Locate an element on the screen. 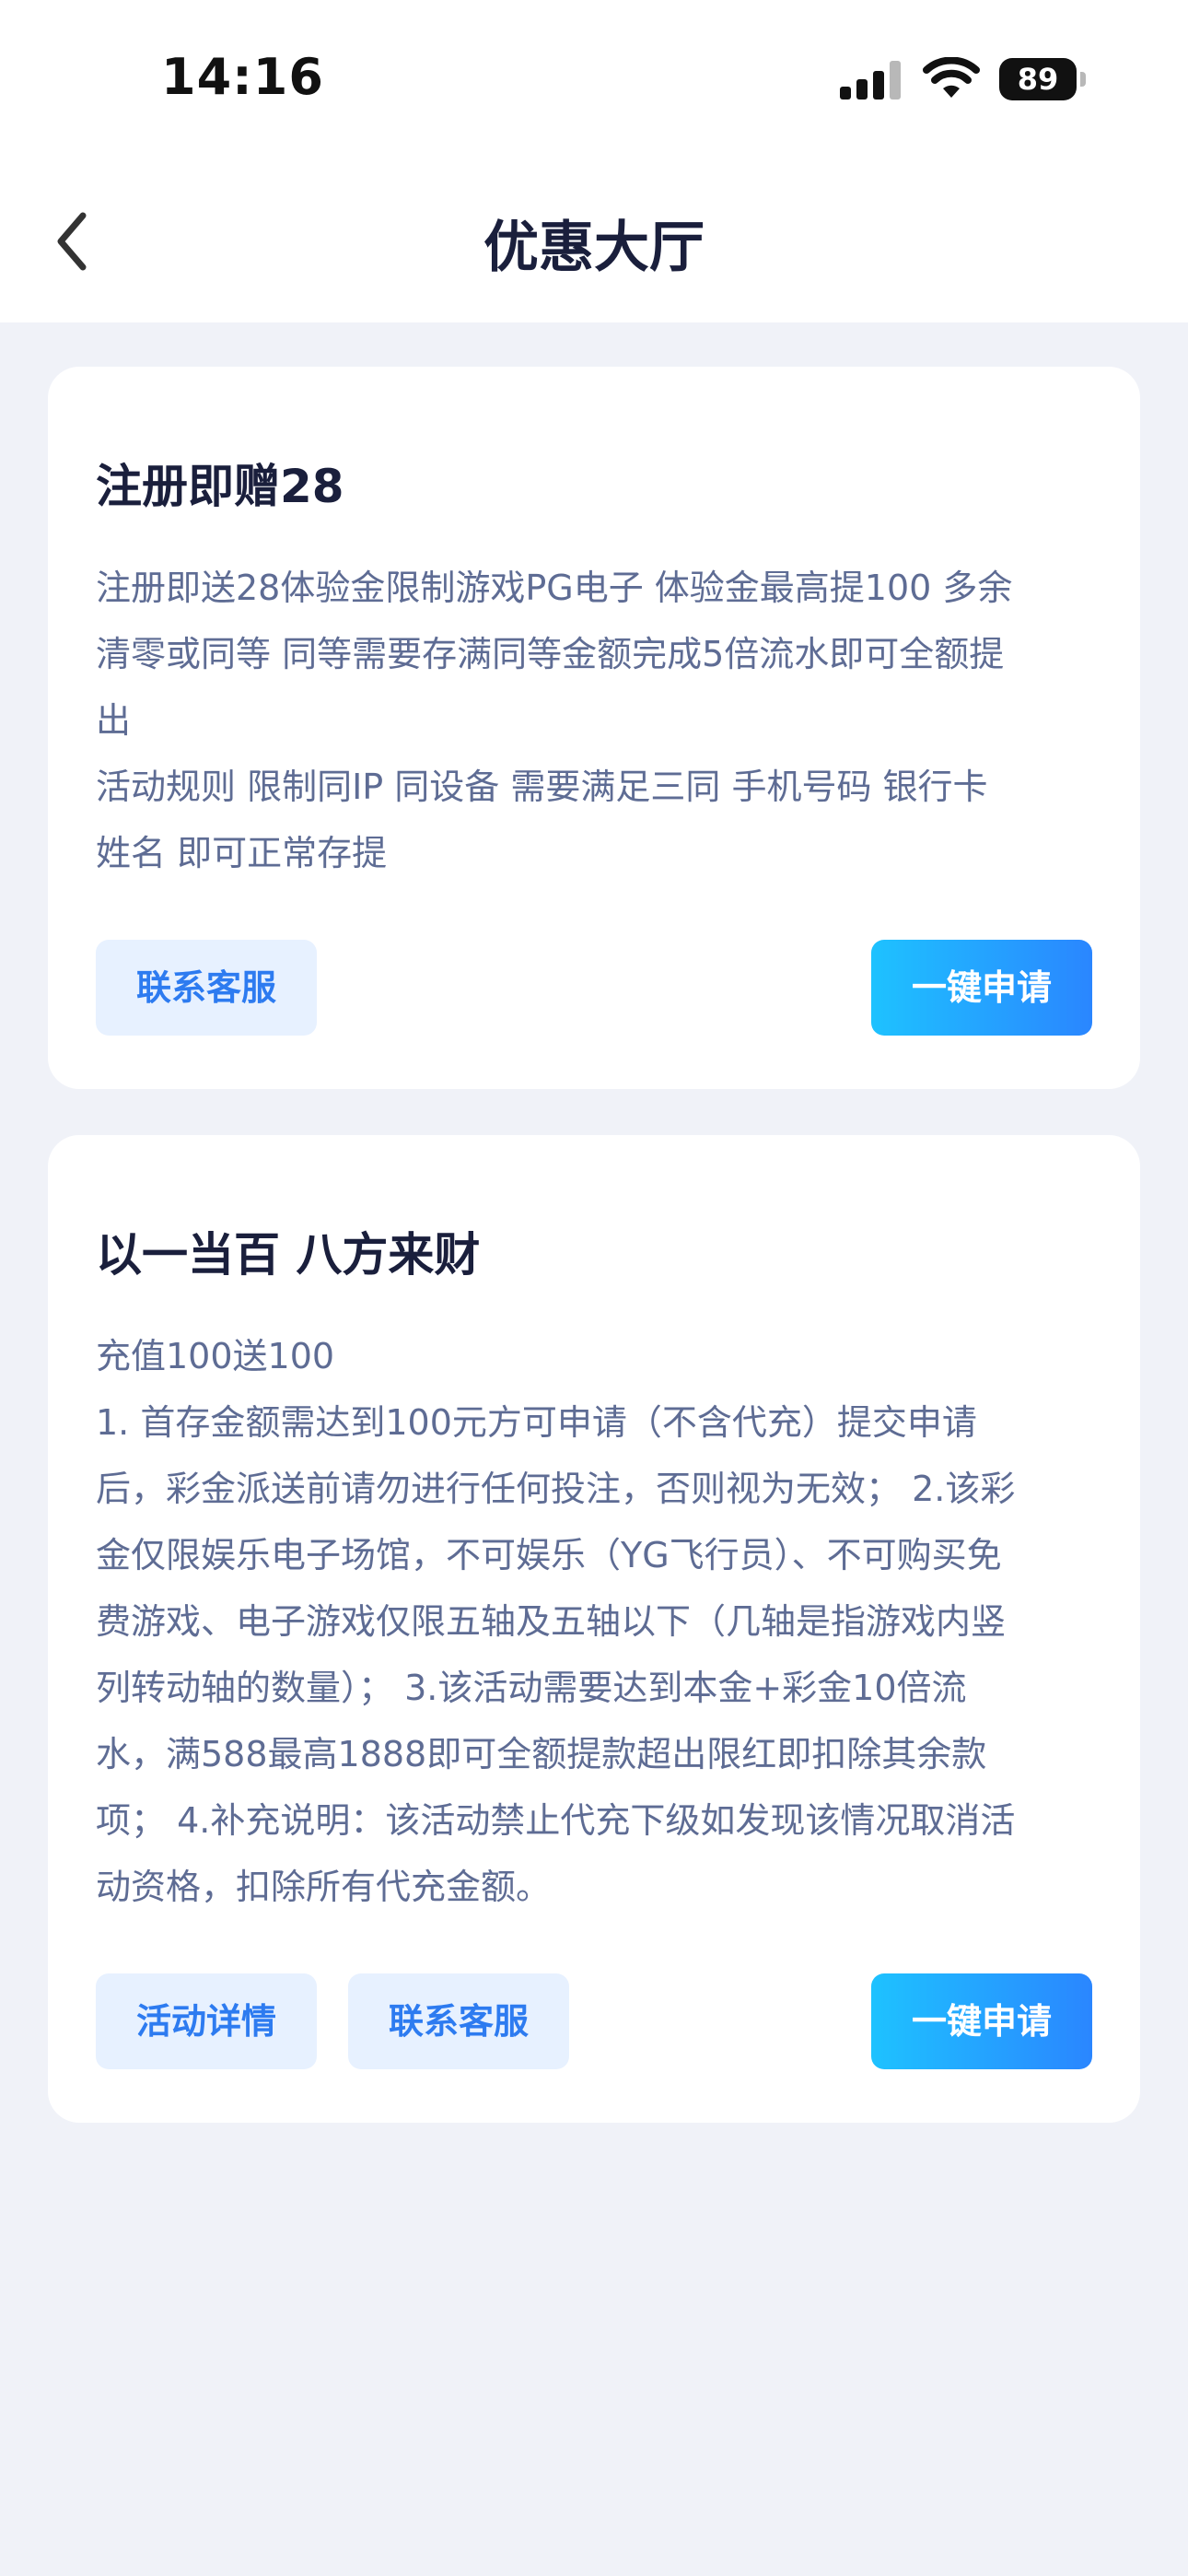  battery-level: 89 is located at coordinates (1038, 79).